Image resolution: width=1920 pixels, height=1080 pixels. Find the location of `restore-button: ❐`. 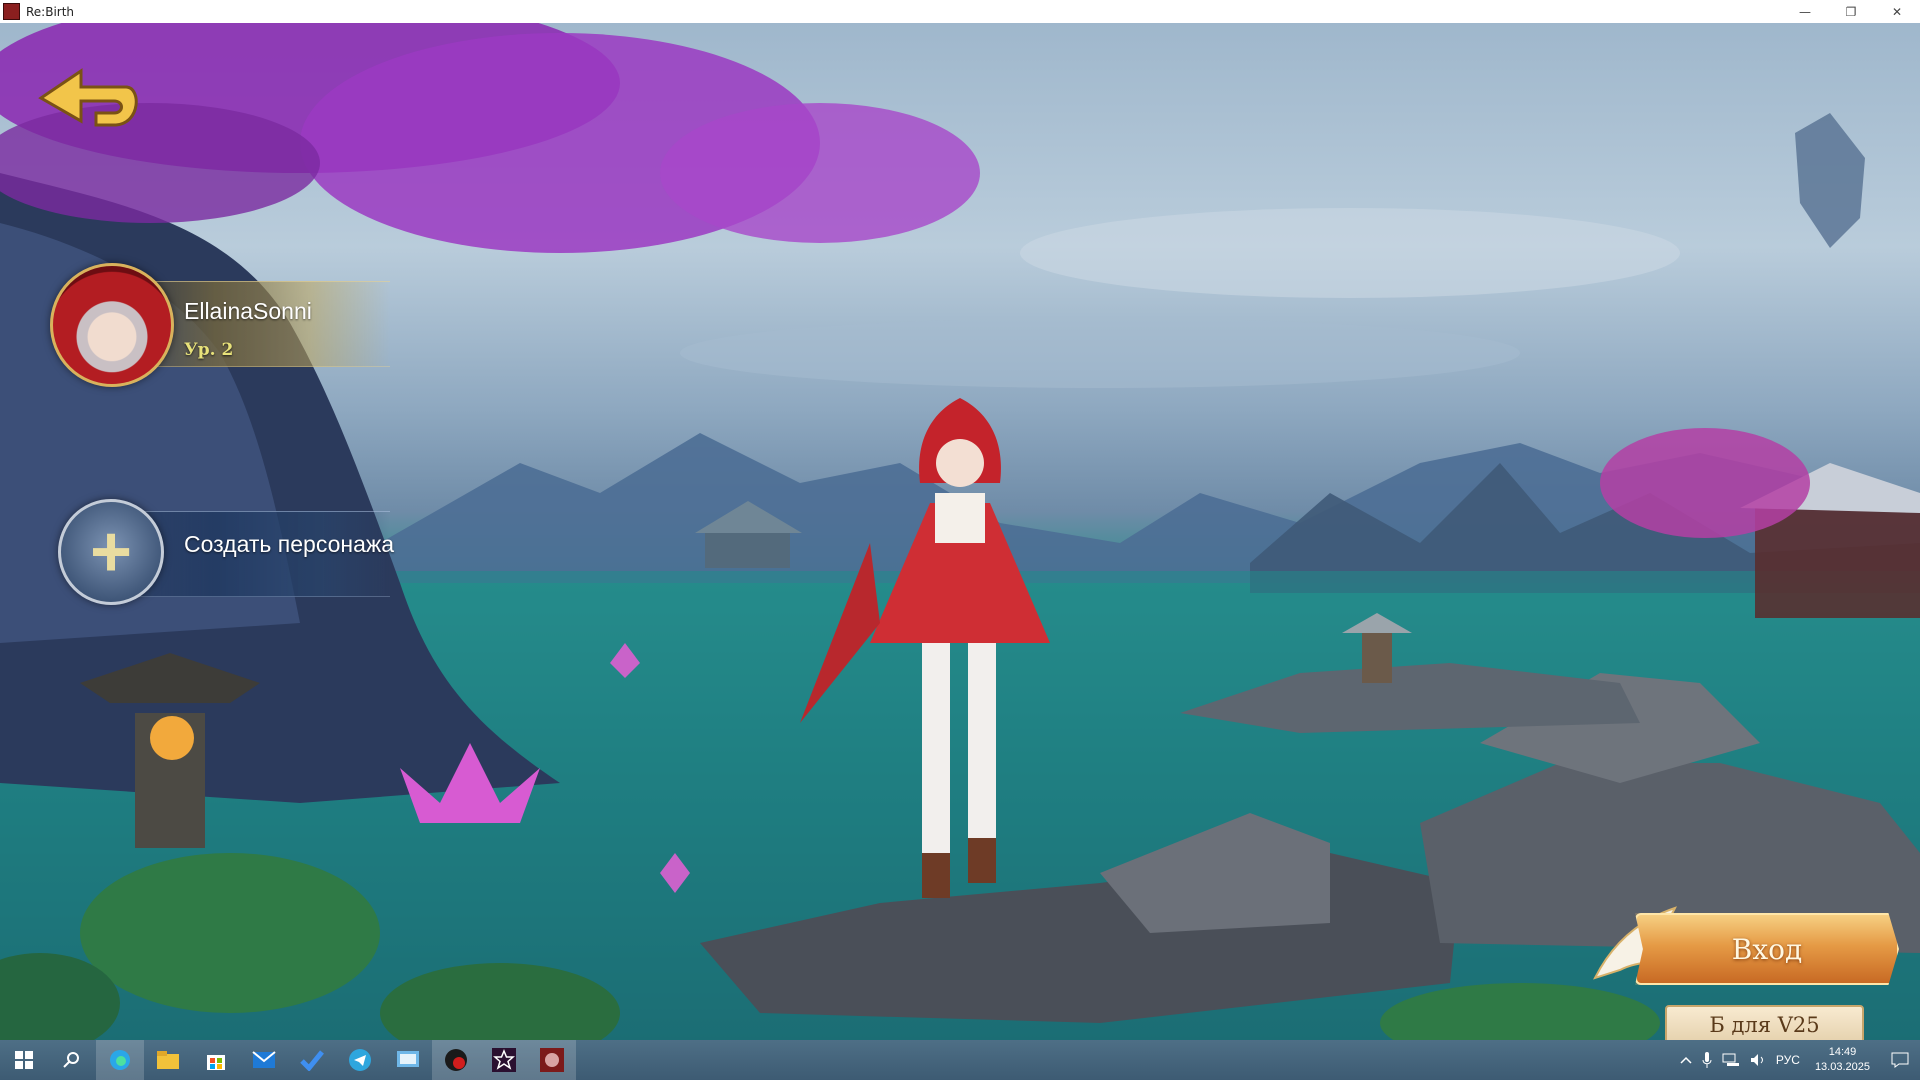

restore-button: ❐ is located at coordinates (1851, 11).